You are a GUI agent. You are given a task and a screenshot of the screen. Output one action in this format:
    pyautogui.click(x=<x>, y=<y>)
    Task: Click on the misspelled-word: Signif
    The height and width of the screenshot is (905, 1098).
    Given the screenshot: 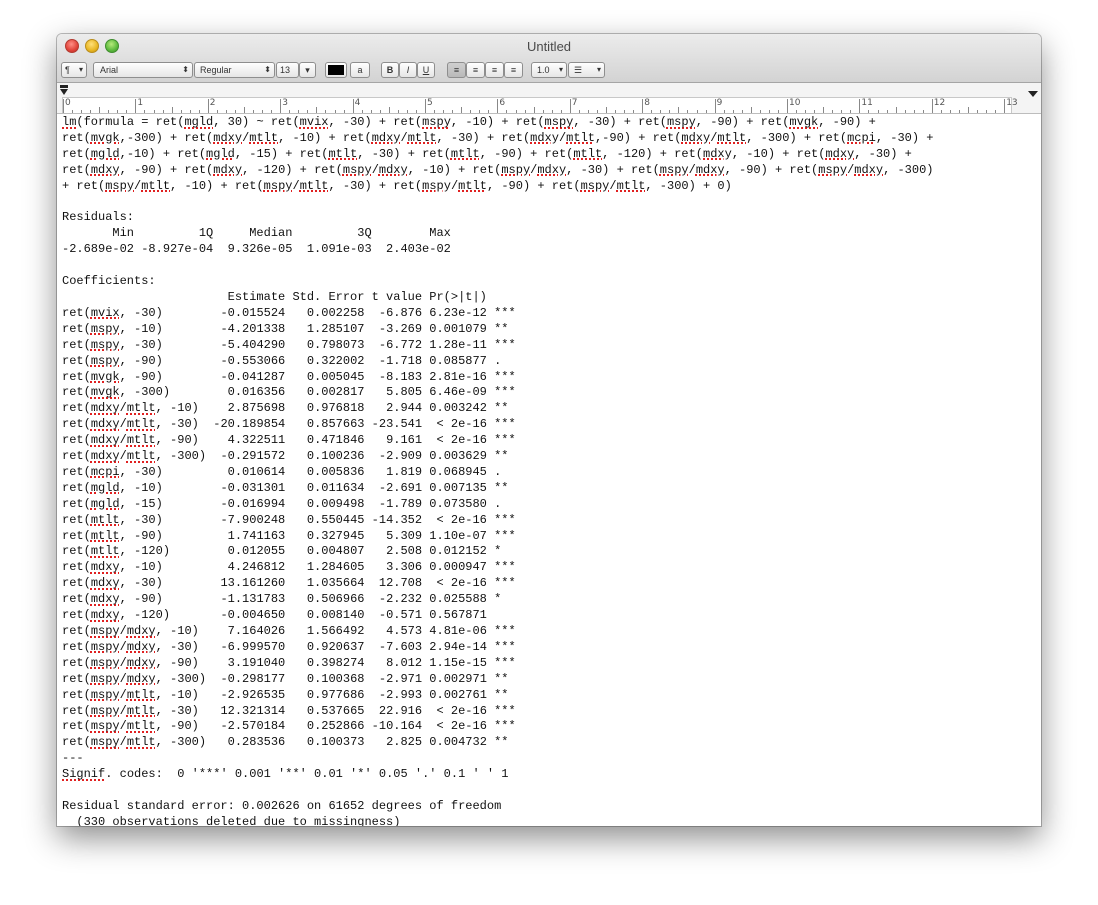 What is the action you would take?
    pyautogui.click(x=83, y=774)
    